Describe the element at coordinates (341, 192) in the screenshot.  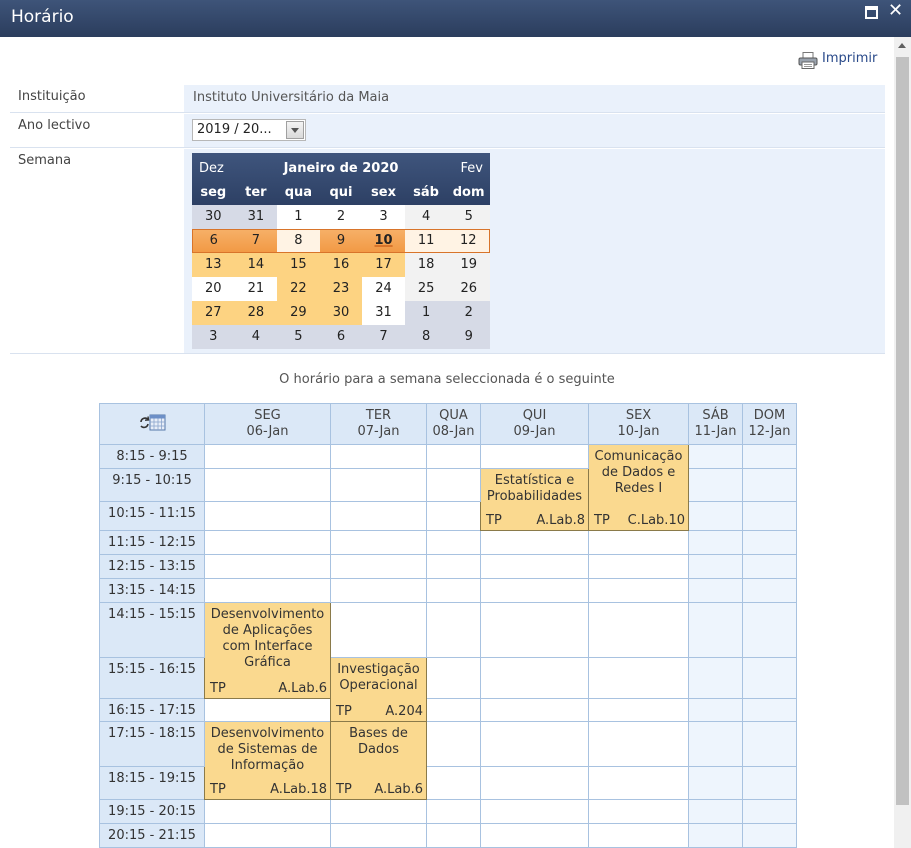
I see `calendar-weekday: qui` at that location.